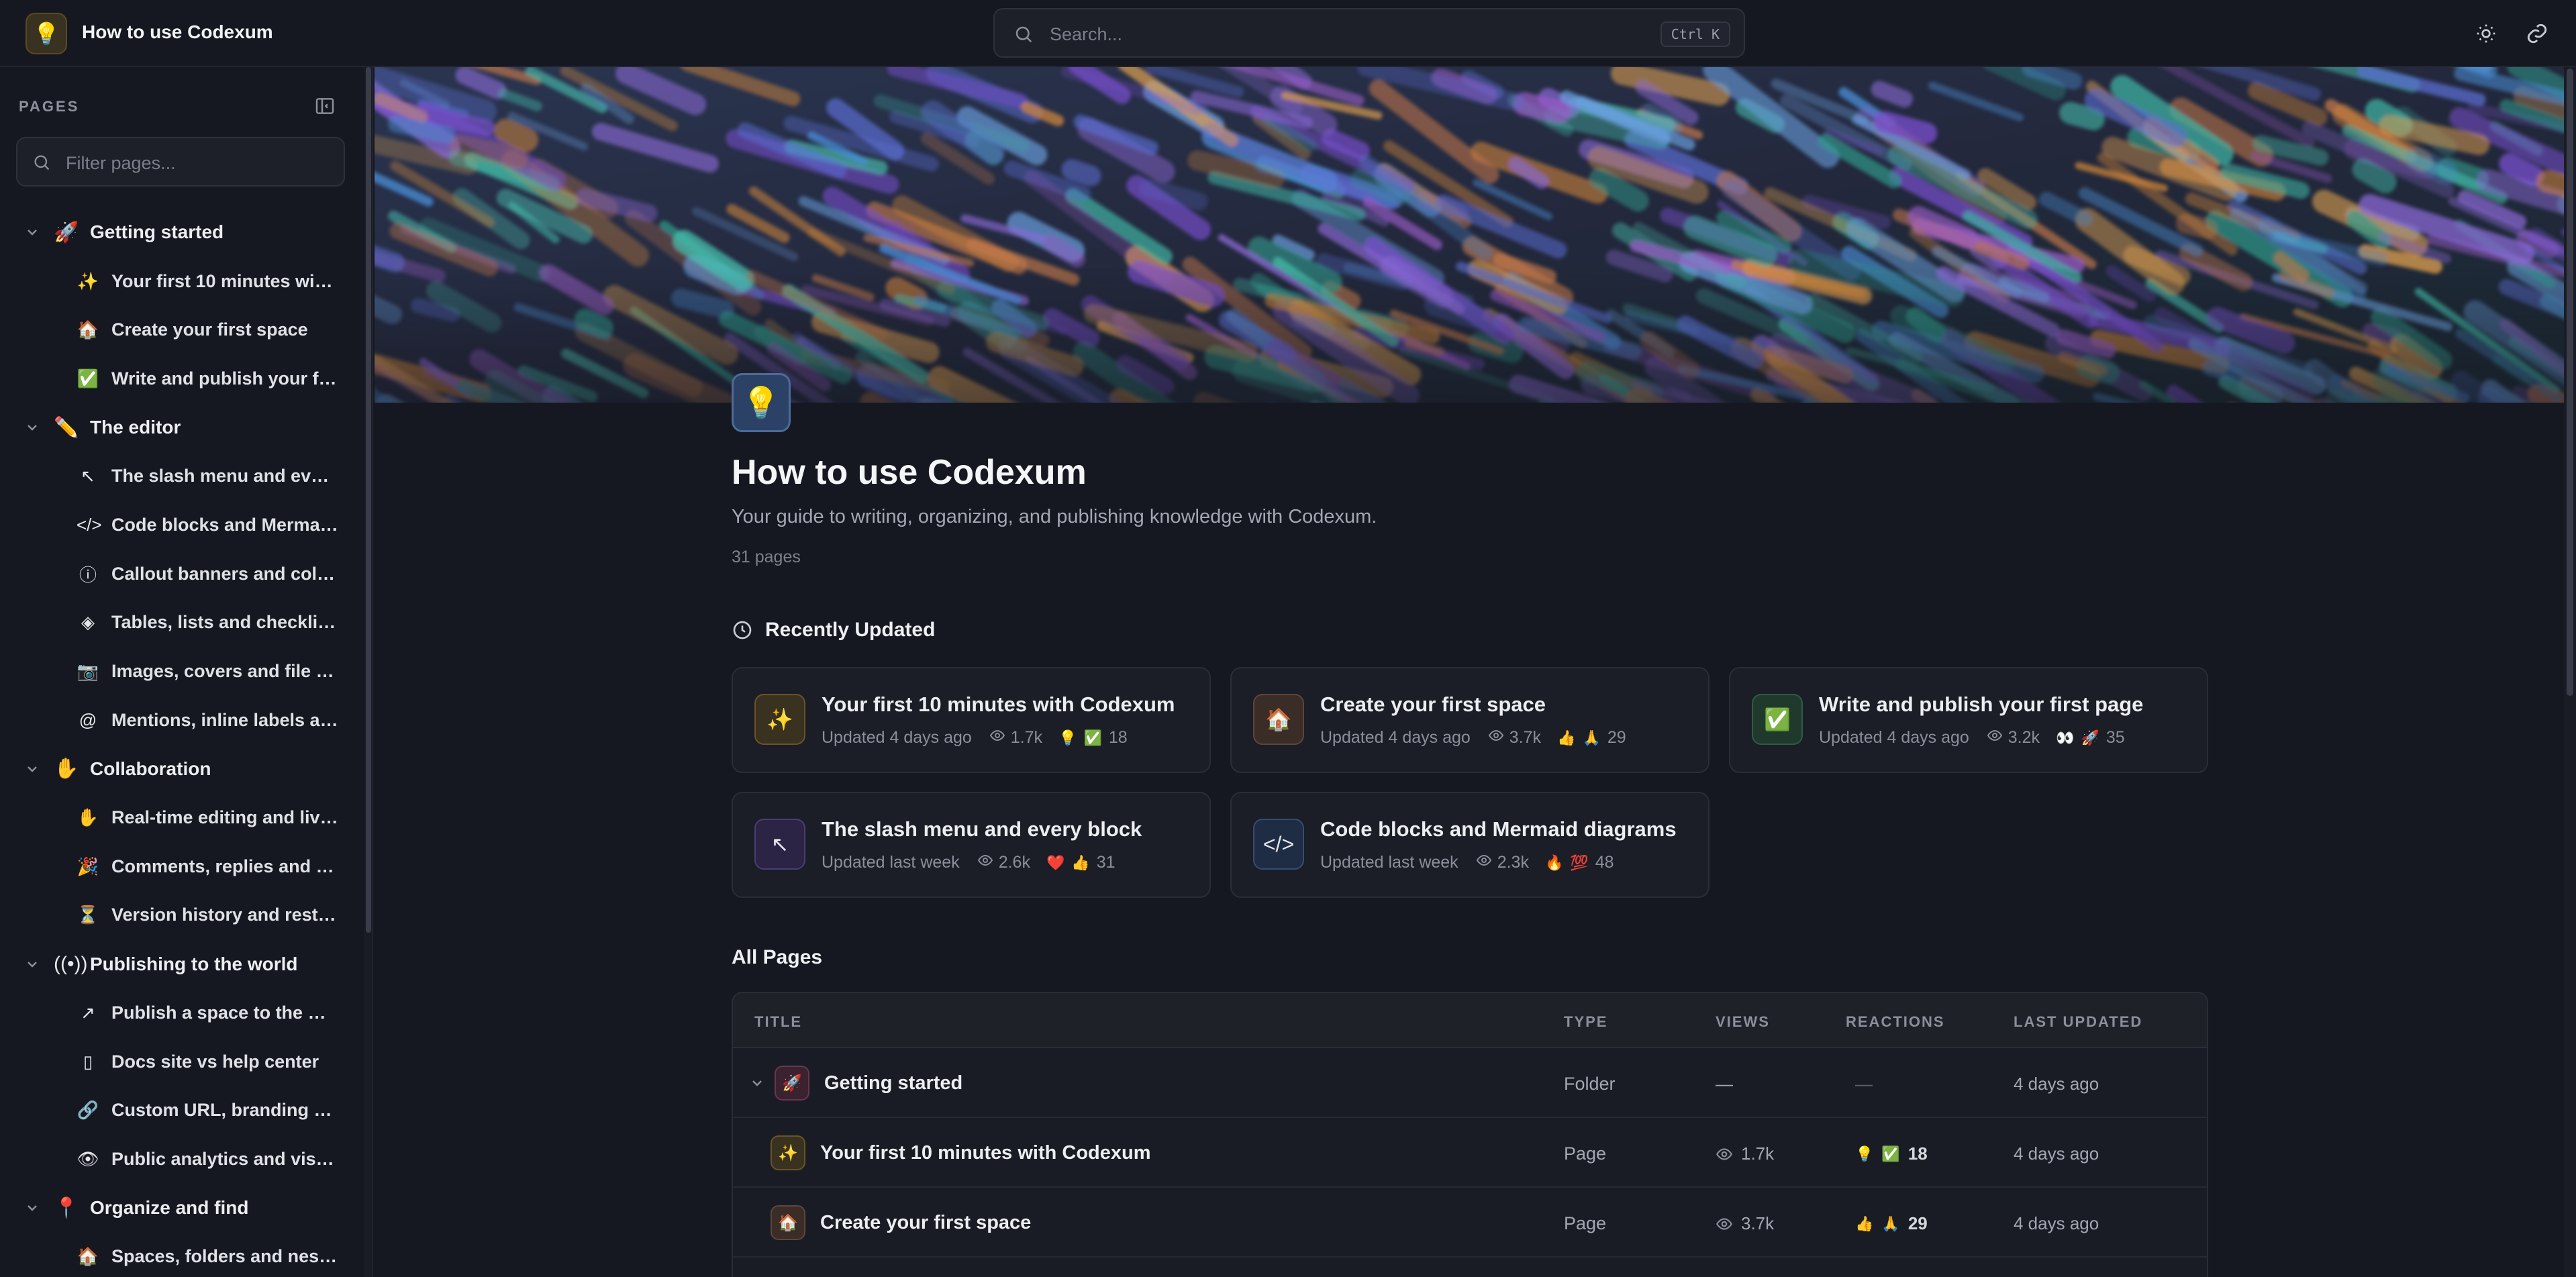 Image resolution: width=2576 pixels, height=1277 pixels. What do you see at coordinates (368, 500) in the screenshot?
I see `sidebar-scroll-thumb` at bounding box center [368, 500].